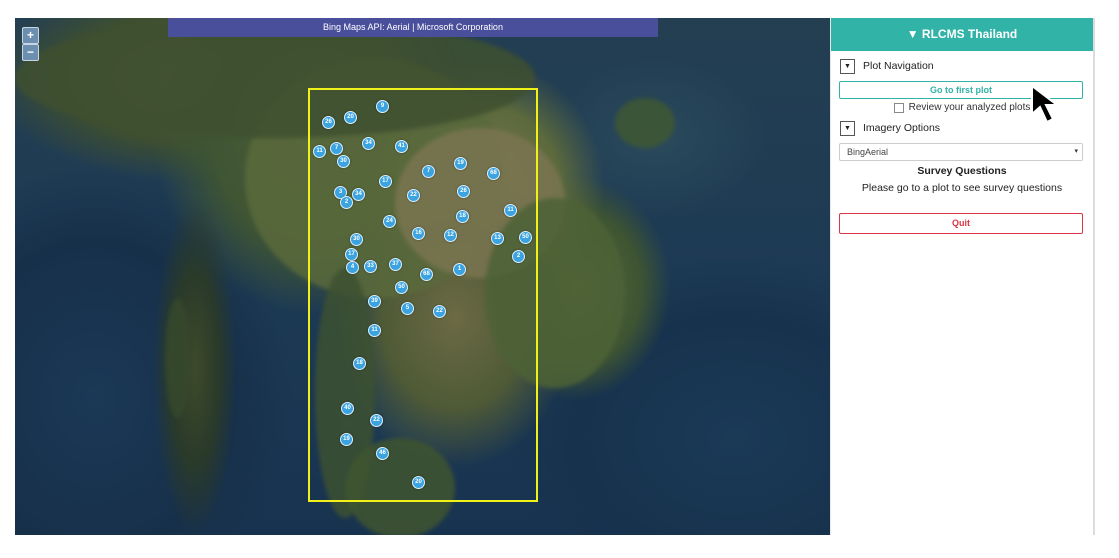 The width and height of the screenshot is (1119, 558). What do you see at coordinates (382, 106) in the screenshot?
I see `plot-marker: 9` at bounding box center [382, 106].